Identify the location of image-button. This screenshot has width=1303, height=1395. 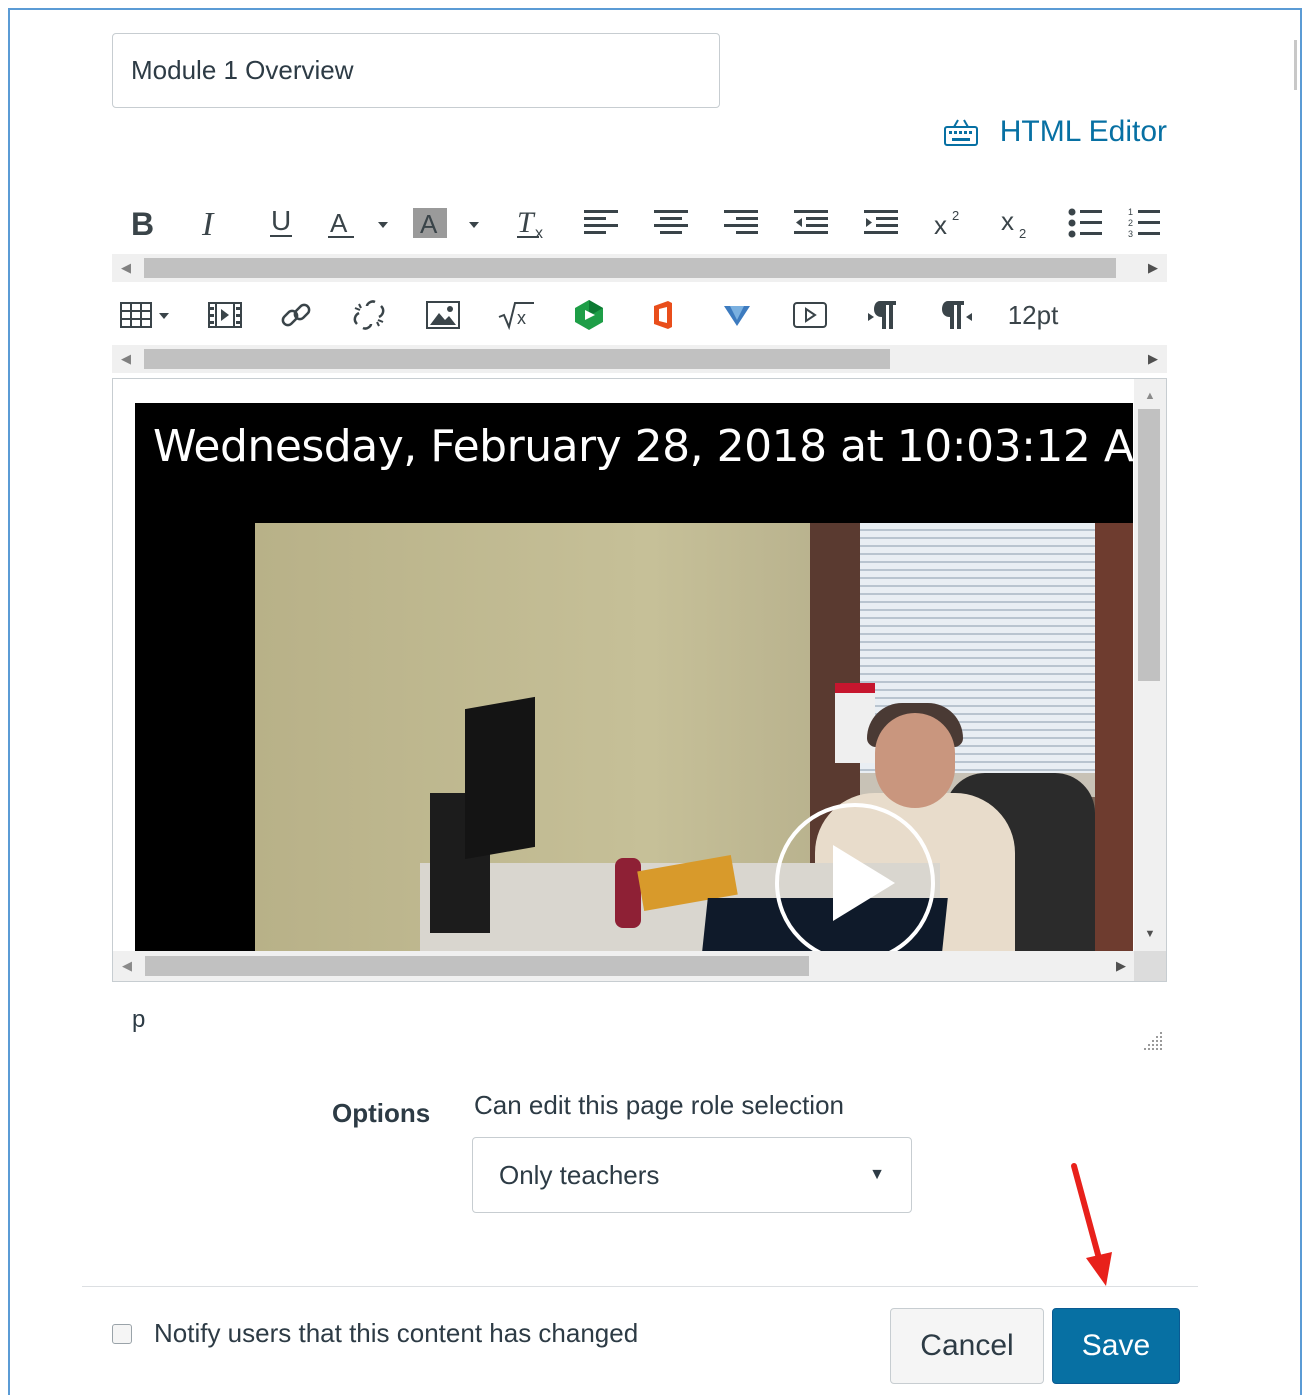
(443, 315).